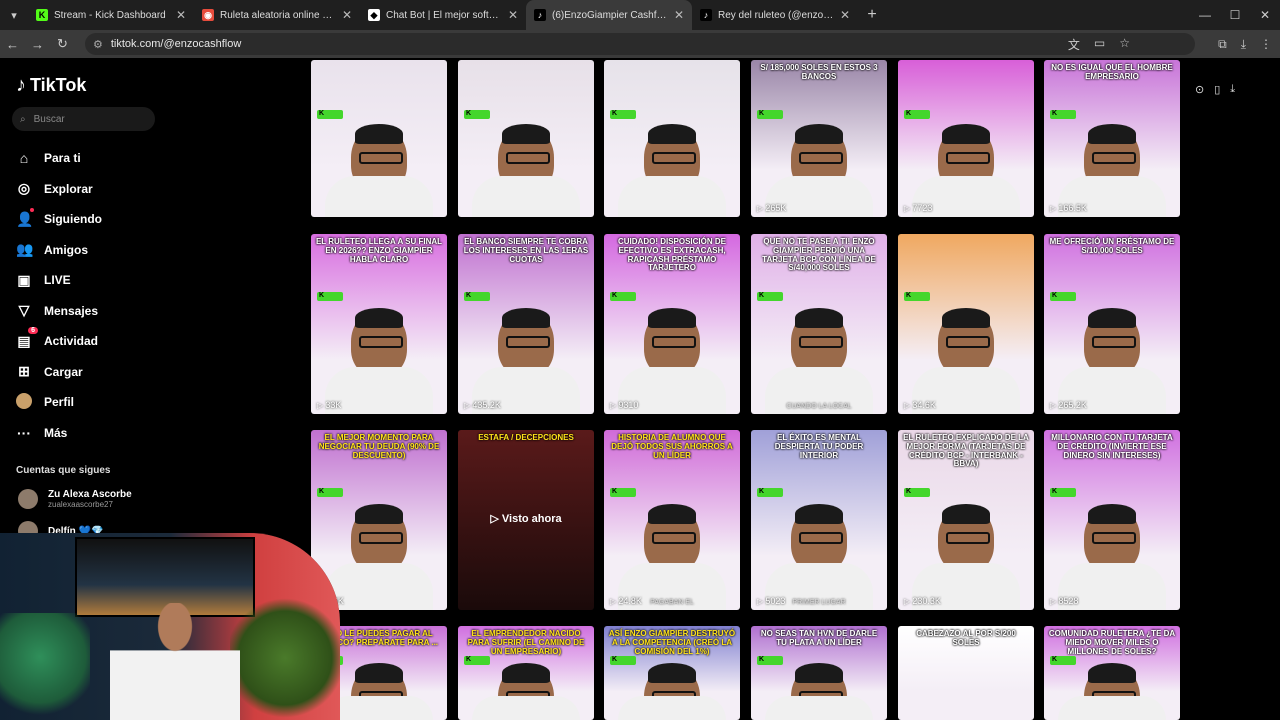 The image size is (1280, 720). I want to click on address-bar: ⚙ tiktok.com/@enzocashflow, so click(640, 44).